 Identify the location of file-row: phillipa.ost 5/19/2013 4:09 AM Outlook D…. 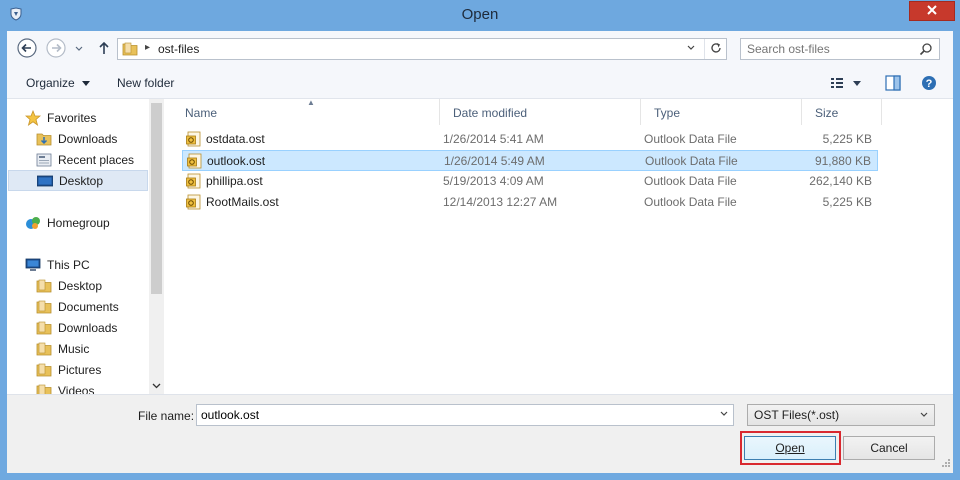
(530, 181).